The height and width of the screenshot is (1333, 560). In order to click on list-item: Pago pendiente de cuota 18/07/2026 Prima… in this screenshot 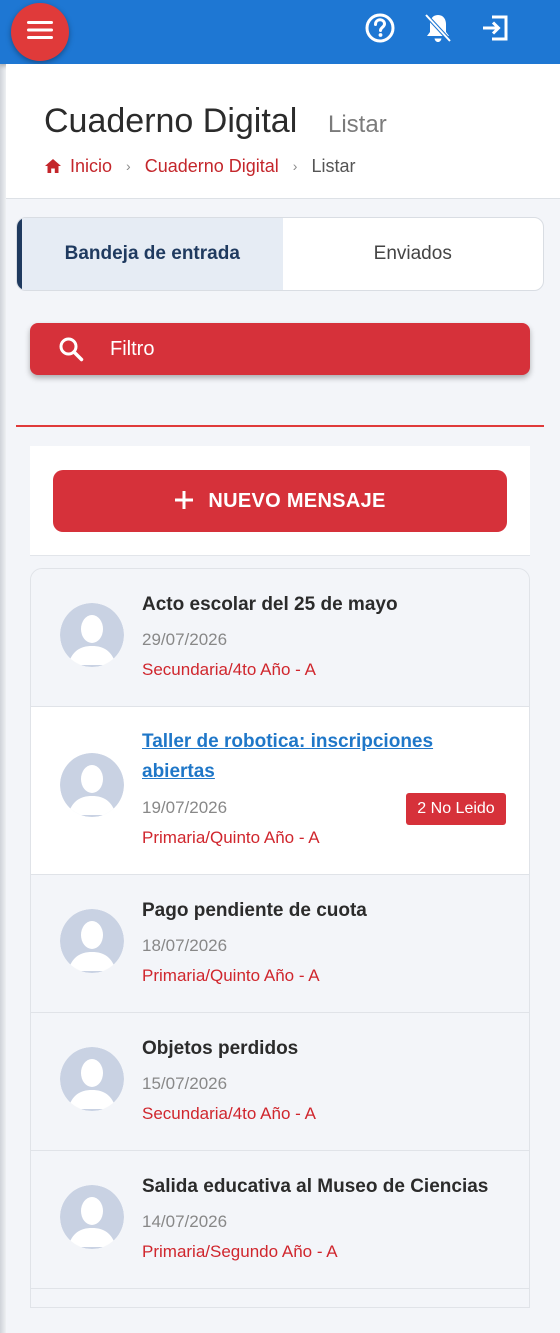, I will do `click(280, 944)`.